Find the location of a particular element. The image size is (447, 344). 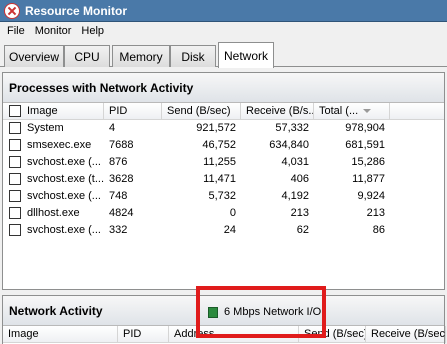

menu-file: File is located at coordinates (16, 31).